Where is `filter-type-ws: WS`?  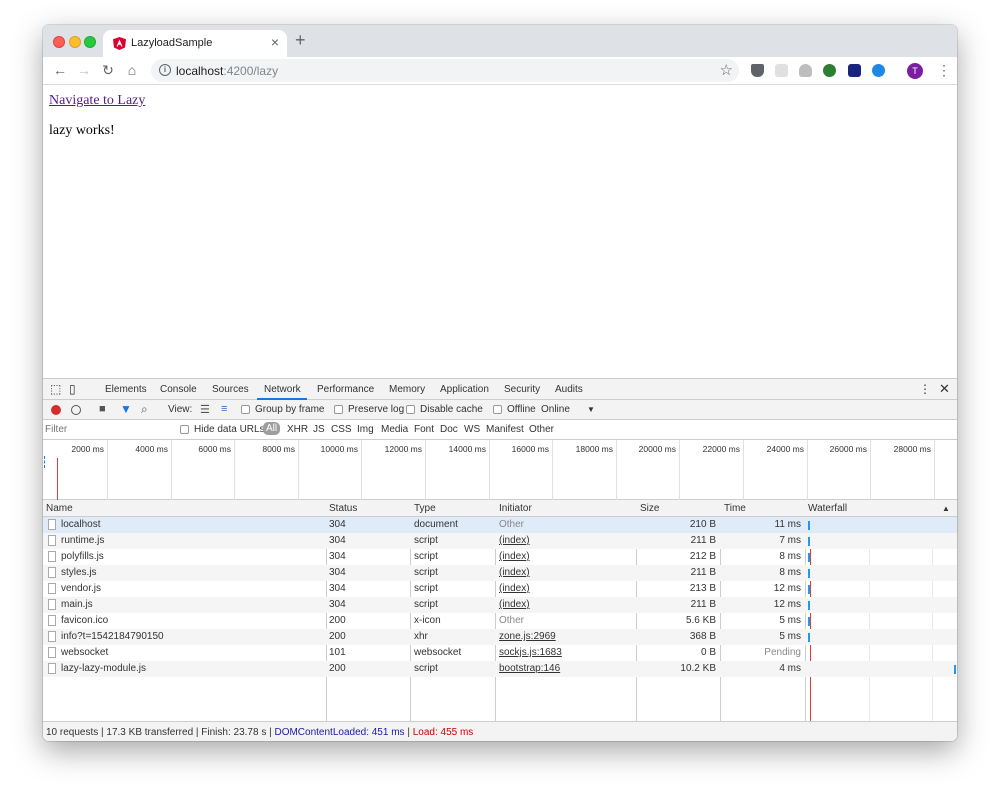
filter-type-ws: WS is located at coordinates (472, 429).